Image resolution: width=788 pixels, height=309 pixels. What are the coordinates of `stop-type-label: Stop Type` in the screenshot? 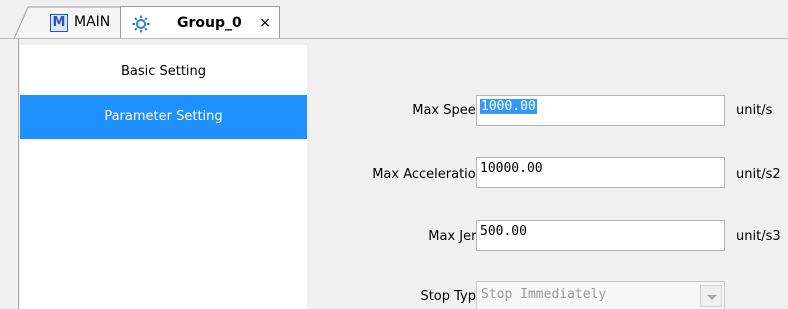 It's located at (452, 296).